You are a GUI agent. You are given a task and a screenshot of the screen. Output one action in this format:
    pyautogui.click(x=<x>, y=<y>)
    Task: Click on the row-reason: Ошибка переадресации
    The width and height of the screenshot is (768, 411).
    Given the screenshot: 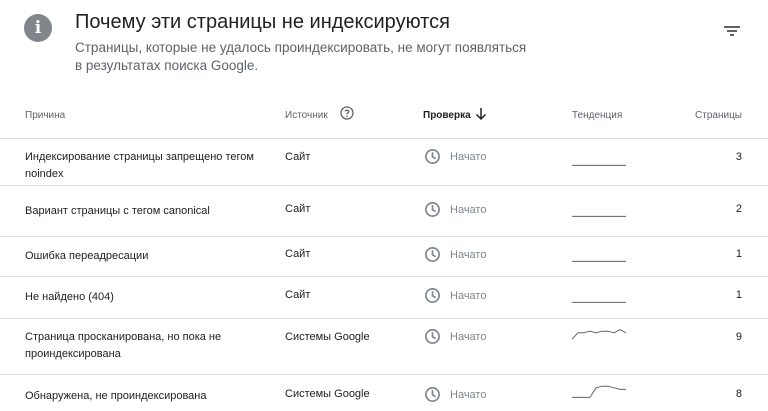 What is the action you would take?
    pyautogui.click(x=87, y=256)
    